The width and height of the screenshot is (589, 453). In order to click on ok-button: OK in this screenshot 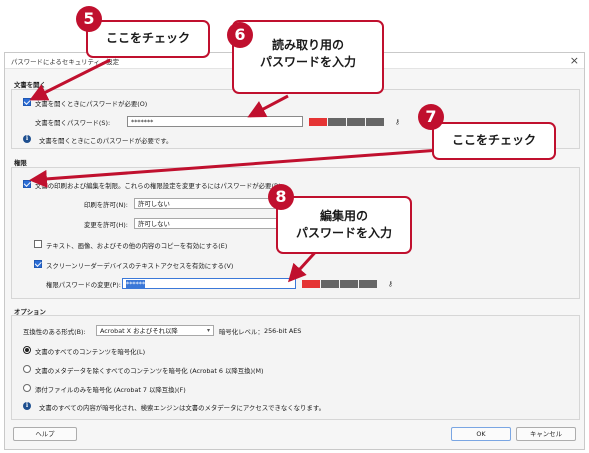, I will do `click(481, 434)`.